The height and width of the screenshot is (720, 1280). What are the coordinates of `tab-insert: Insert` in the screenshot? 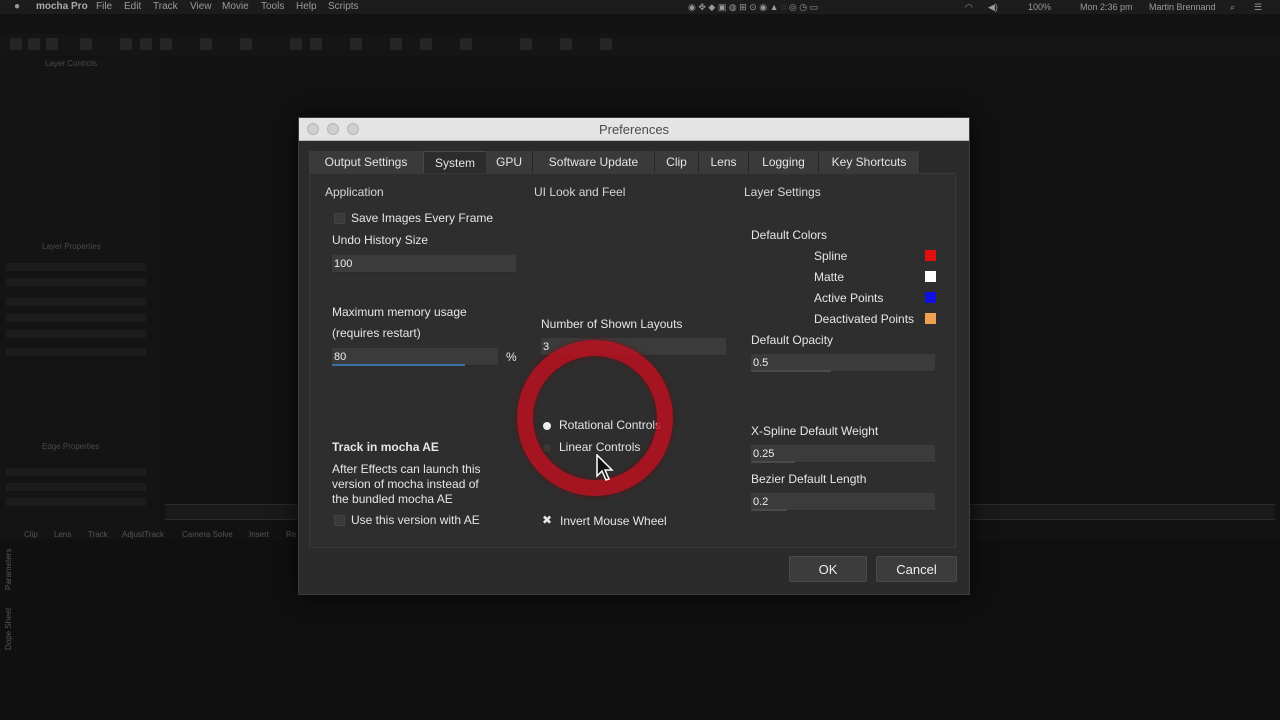 It's located at (259, 534).